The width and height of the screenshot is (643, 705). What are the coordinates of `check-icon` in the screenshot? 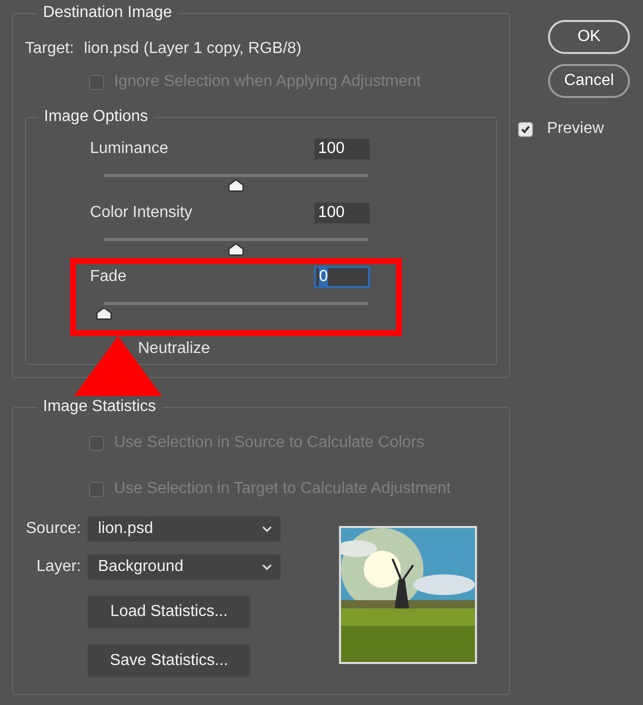 It's located at (525, 129).